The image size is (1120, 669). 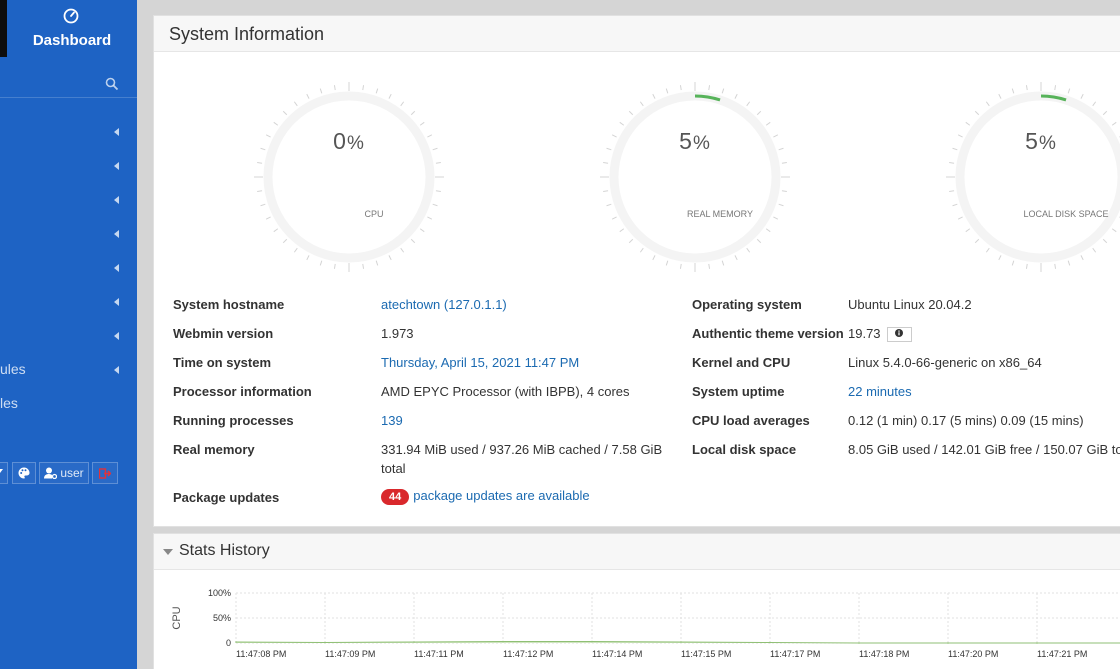 What do you see at coordinates (695, 177) in the screenshot?
I see `gauge-dial` at bounding box center [695, 177].